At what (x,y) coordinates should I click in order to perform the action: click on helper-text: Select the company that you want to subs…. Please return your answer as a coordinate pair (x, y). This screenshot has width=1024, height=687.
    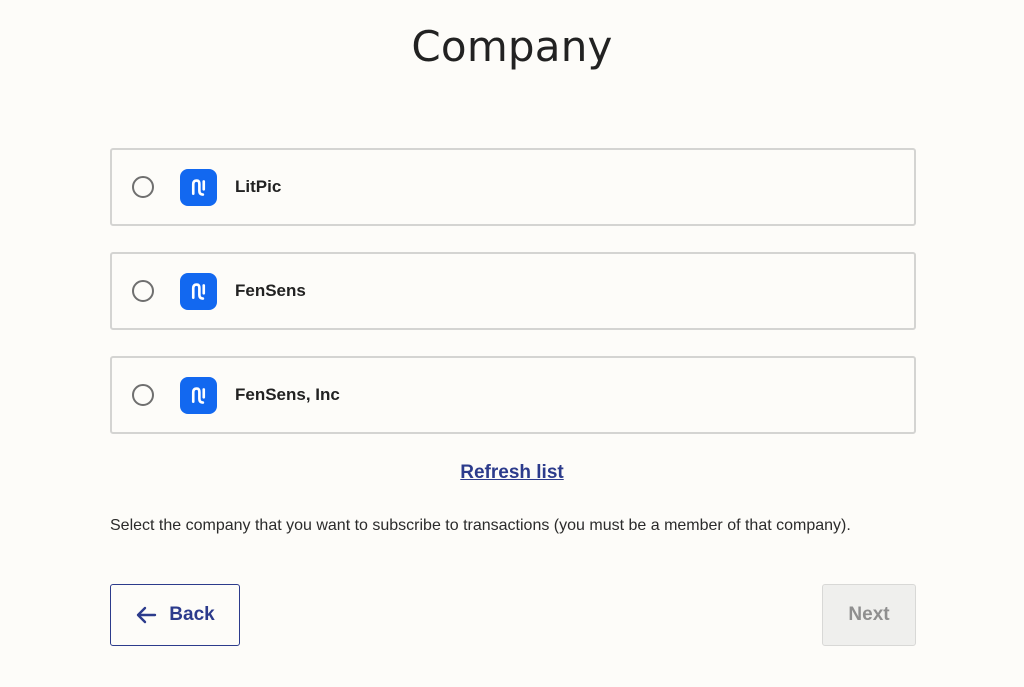
    Looking at the image, I should click on (480, 525).